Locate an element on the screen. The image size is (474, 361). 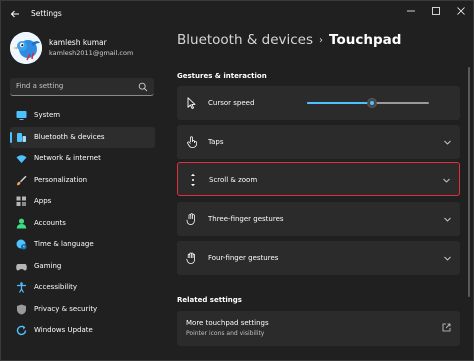
scroll-arrows-icon is located at coordinates (193, 180).